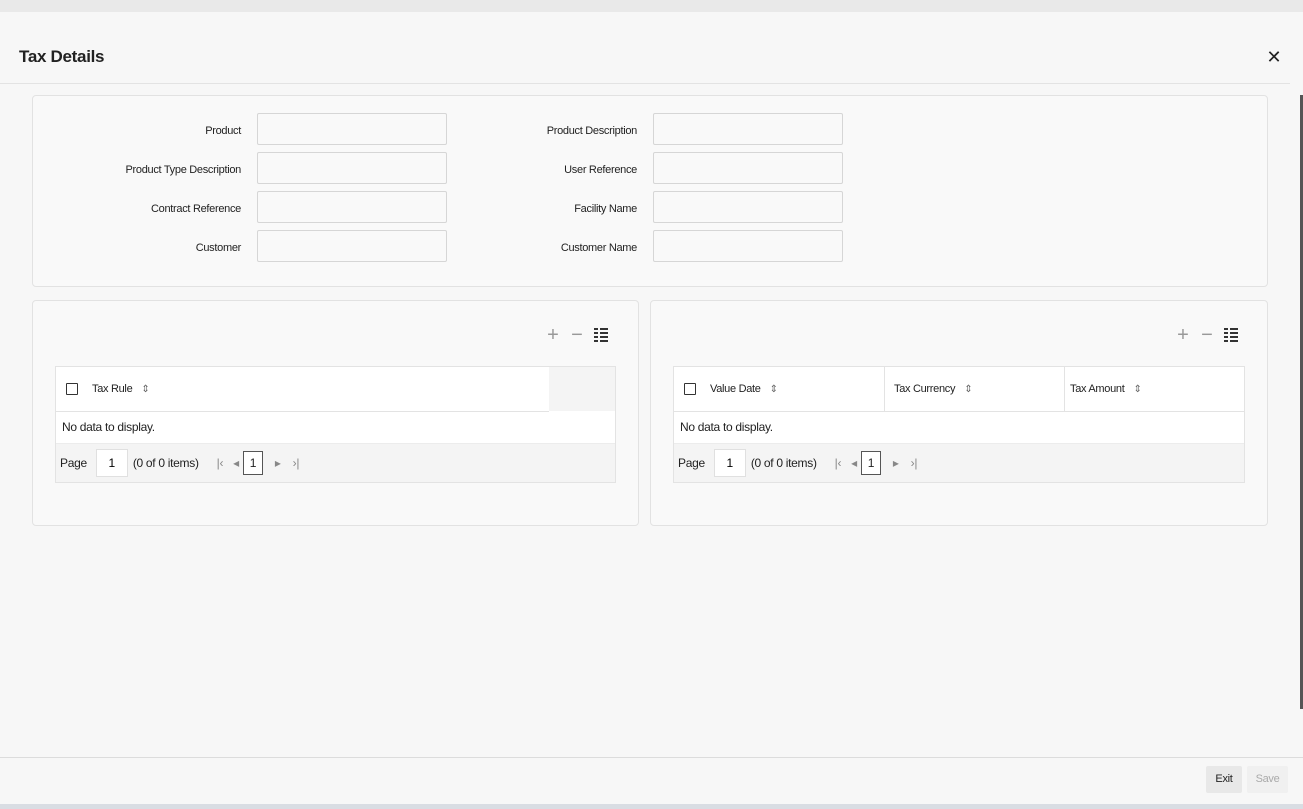 Image resolution: width=1303 pixels, height=809 pixels. Describe the element at coordinates (592, 131) in the screenshot. I see `product-description-label: Product Description` at that location.